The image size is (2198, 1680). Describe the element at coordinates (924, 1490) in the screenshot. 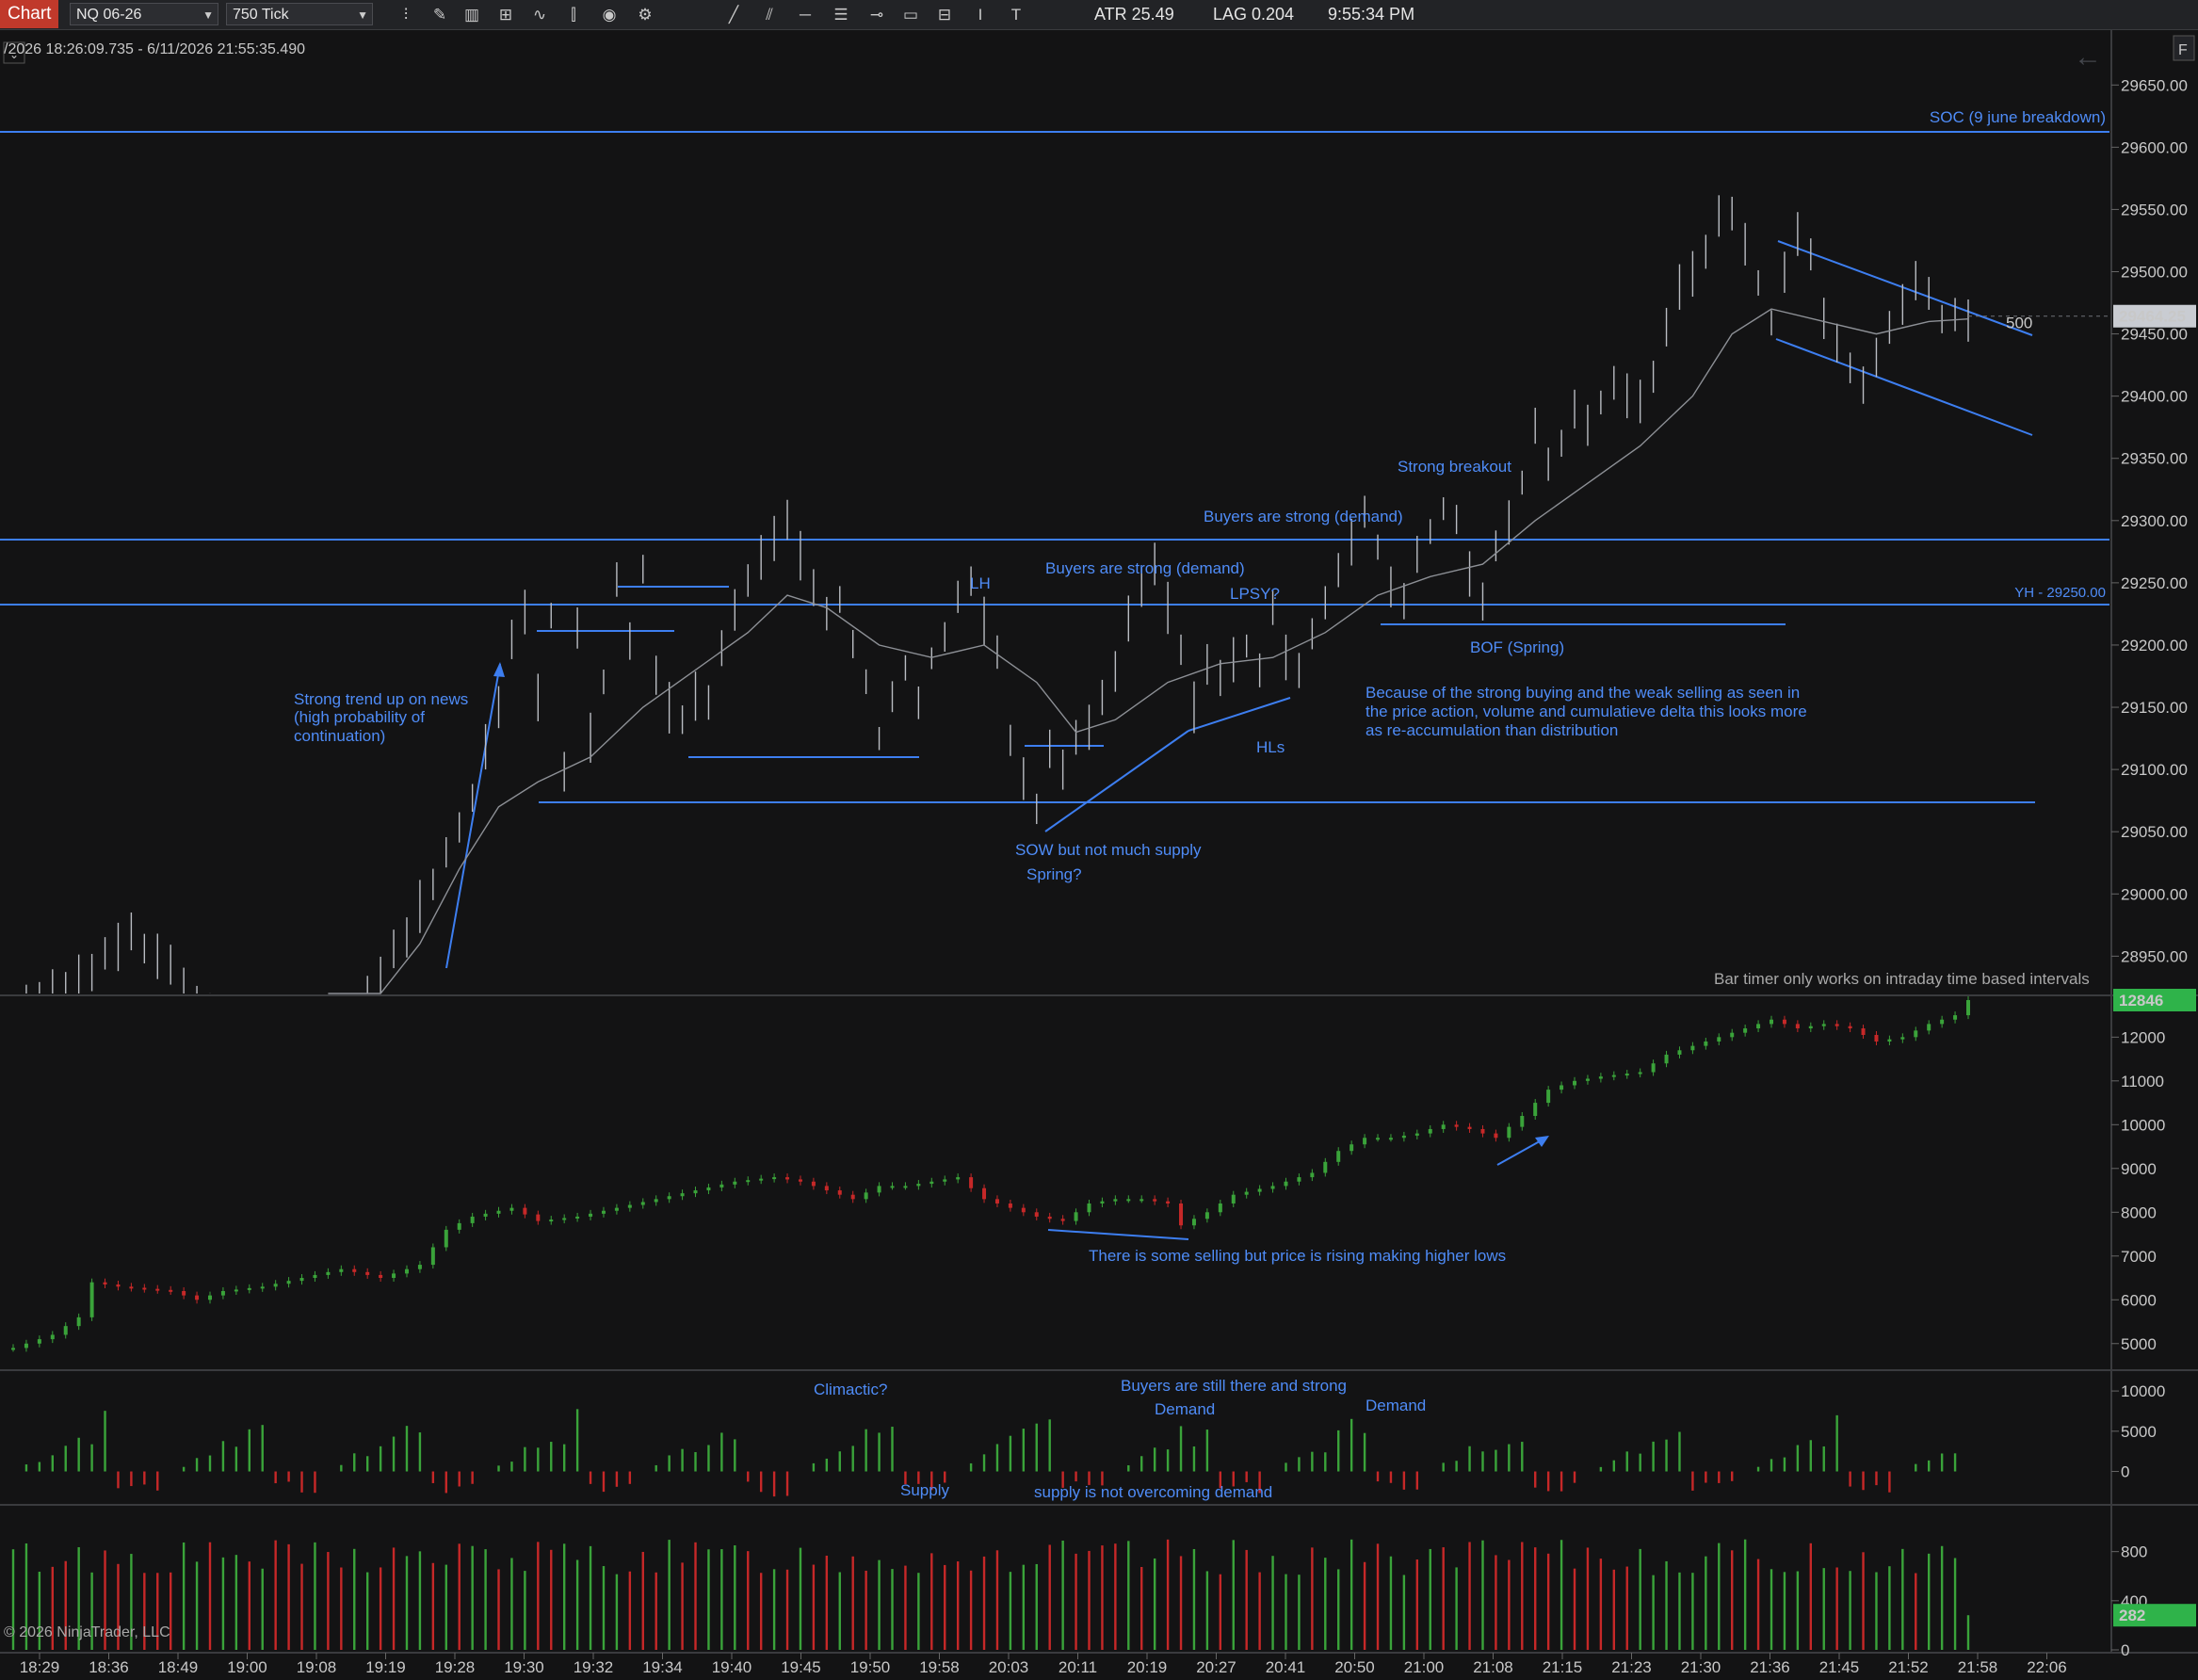

I see `supply-label: Supply` at that location.